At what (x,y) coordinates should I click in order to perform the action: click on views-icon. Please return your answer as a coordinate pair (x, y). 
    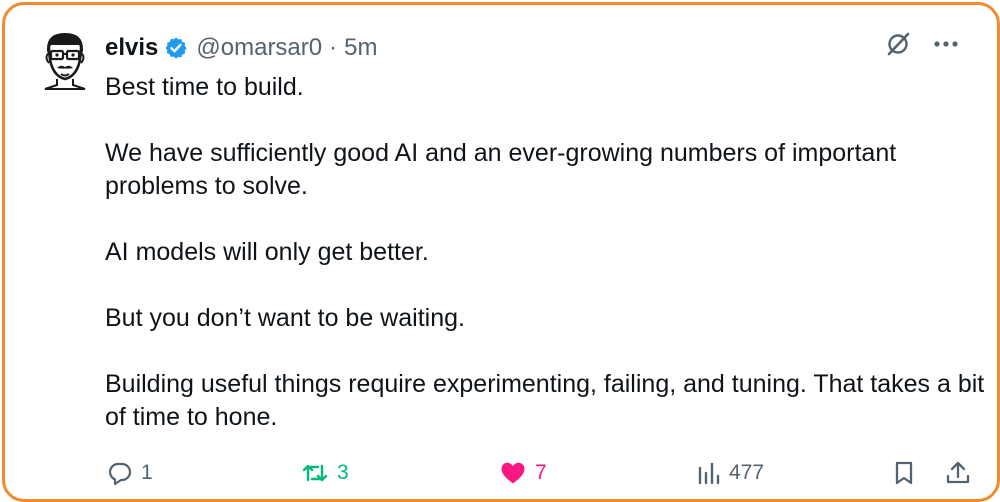
    Looking at the image, I should click on (709, 473).